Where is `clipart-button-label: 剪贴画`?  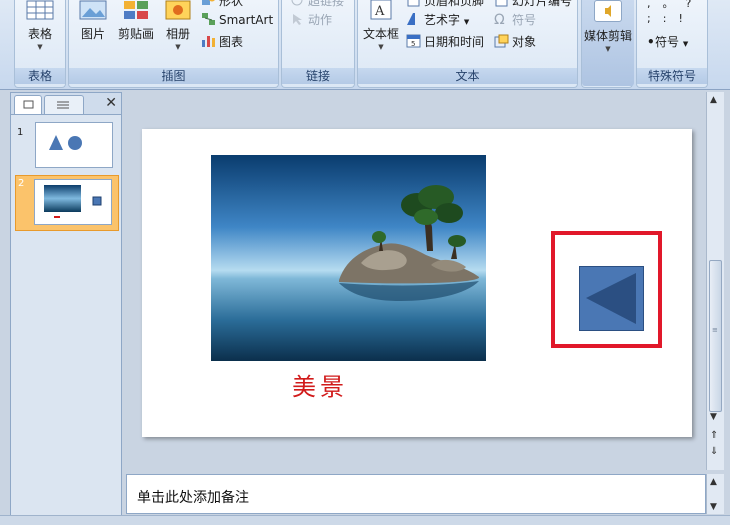 clipart-button-label: 剪贴画 is located at coordinates (135, 34).